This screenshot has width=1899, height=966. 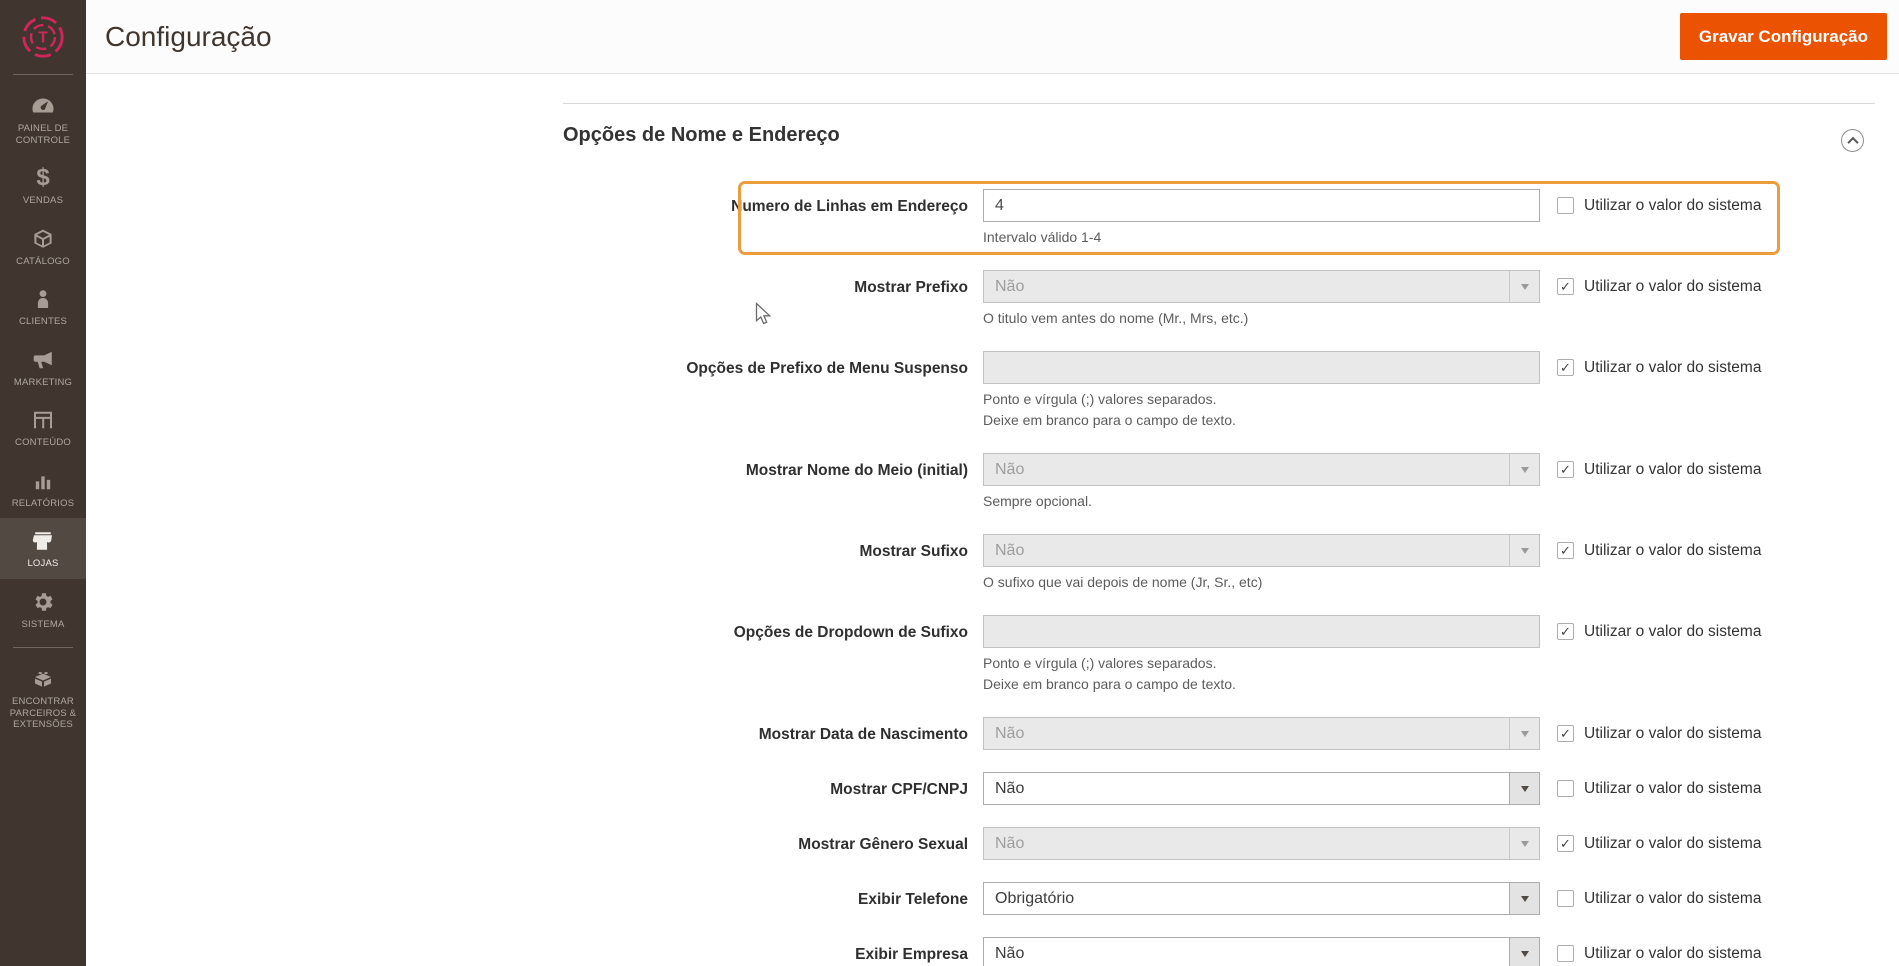 I want to click on sidebar-item-label: VENDAS, so click(x=43, y=200).